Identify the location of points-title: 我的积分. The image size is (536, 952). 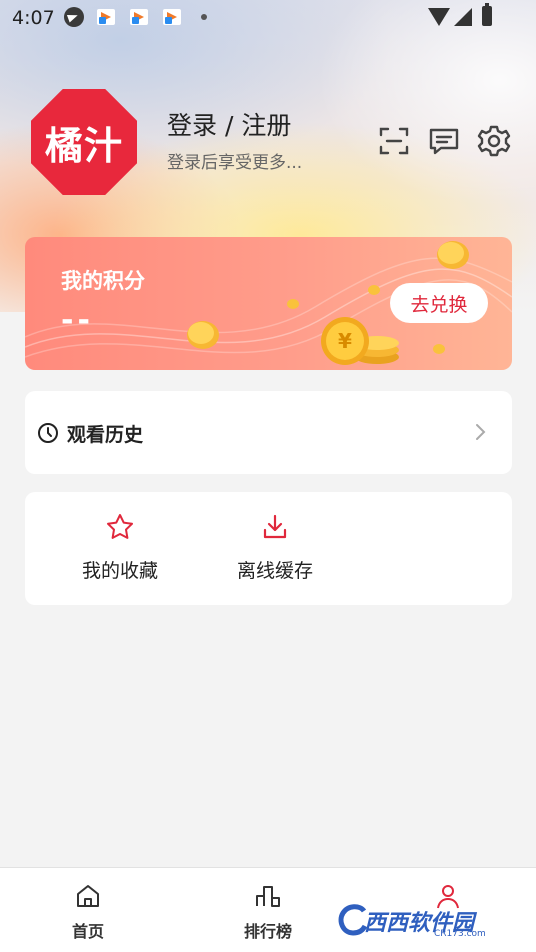
(103, 281).